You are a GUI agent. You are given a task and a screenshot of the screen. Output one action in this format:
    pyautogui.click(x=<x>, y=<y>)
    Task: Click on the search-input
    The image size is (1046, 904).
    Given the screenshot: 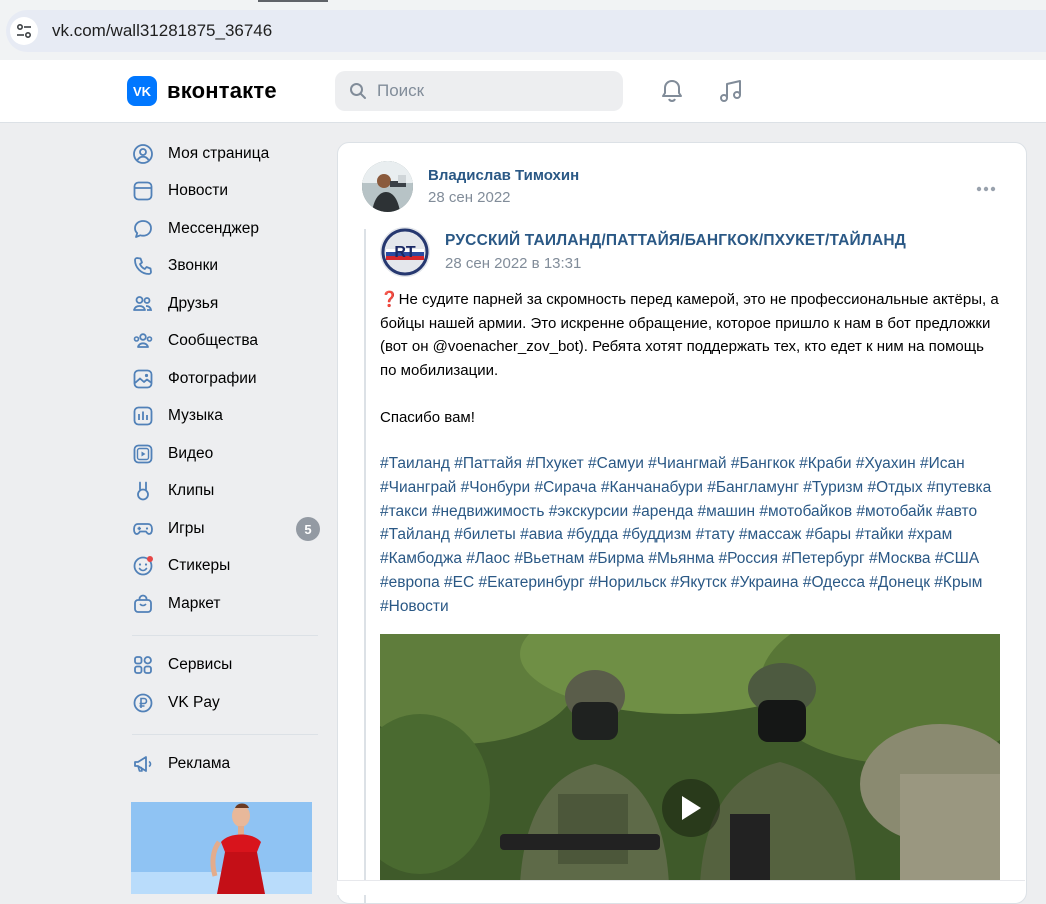 What is the action you would take?
    pyautogui.click(x=492, y=91)
    